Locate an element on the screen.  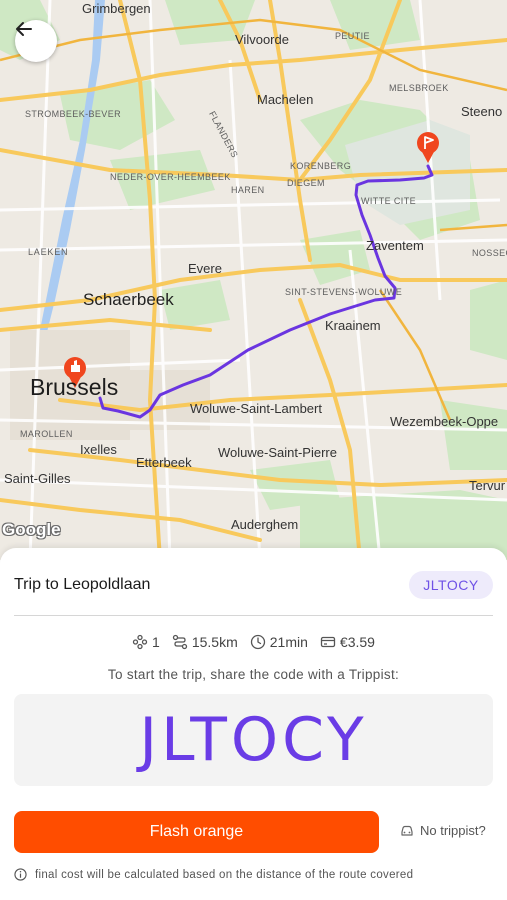
trip-code-badge: JLTOCY is located at coordinates (451, 585).